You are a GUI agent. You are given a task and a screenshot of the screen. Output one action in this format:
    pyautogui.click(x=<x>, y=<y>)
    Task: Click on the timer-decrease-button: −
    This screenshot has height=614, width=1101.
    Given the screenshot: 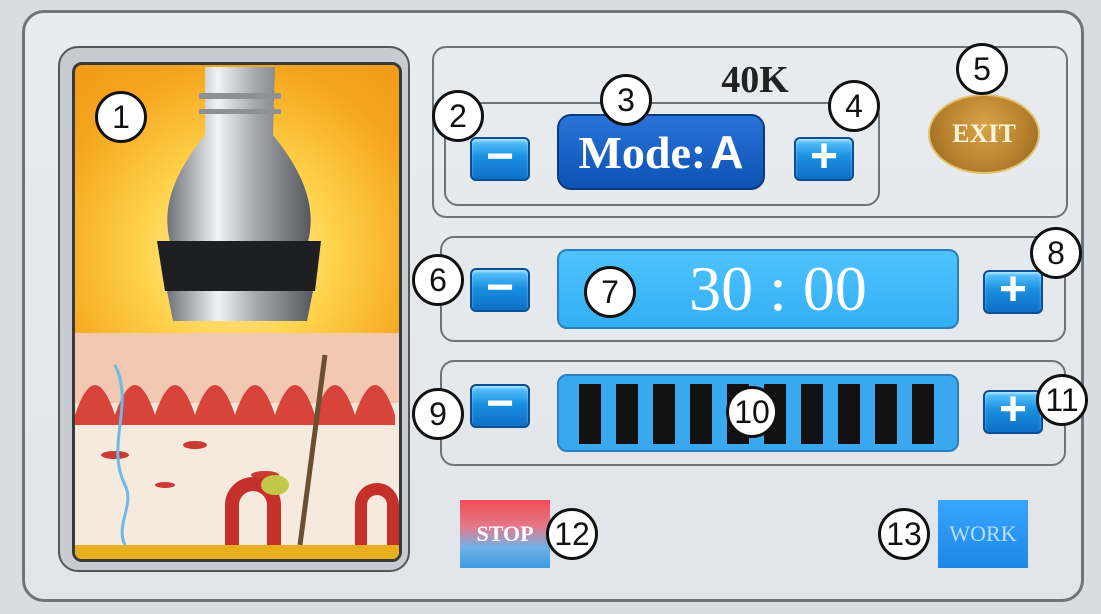 What is the action you would take?
    pyautogui.click(x=500, y=288)
    